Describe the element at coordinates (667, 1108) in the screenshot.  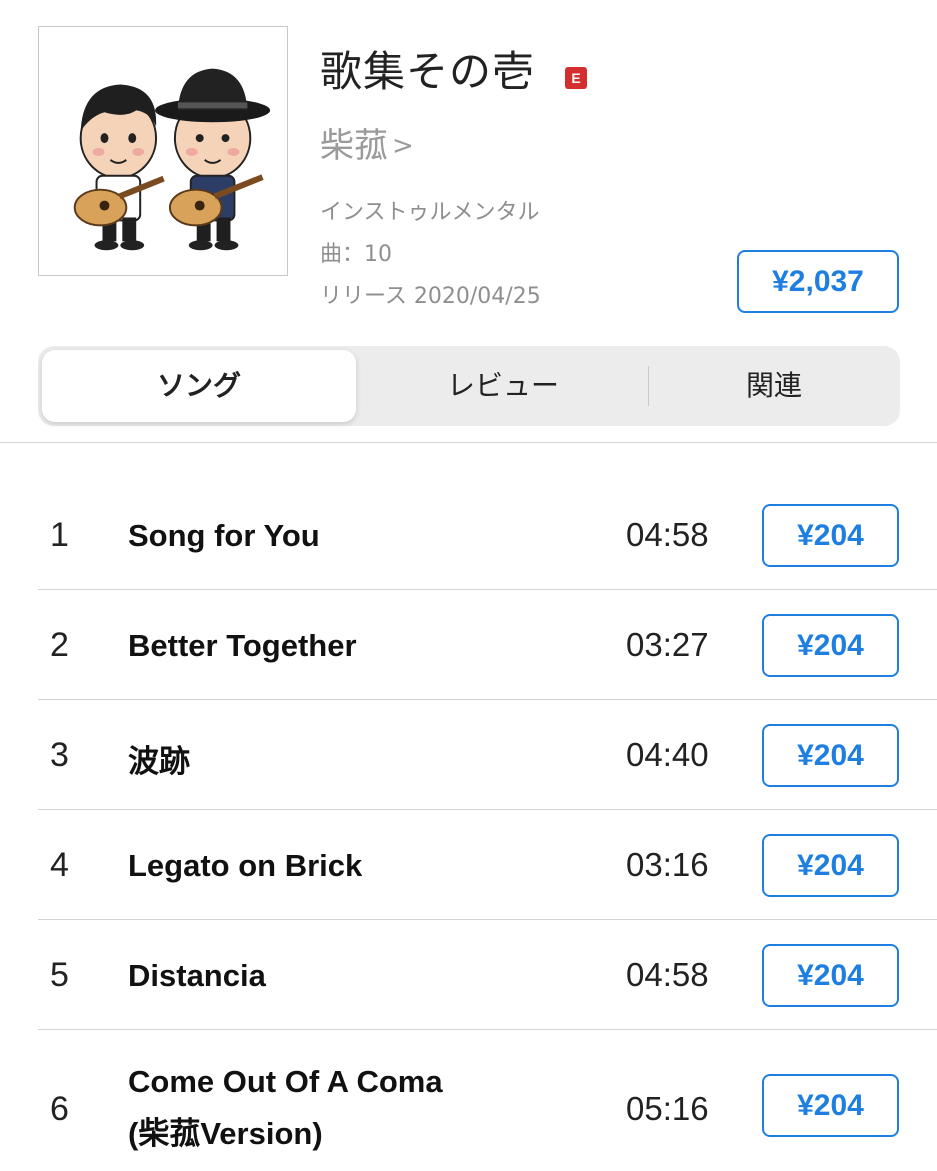
I see `track-duration: 05:16` at that location.